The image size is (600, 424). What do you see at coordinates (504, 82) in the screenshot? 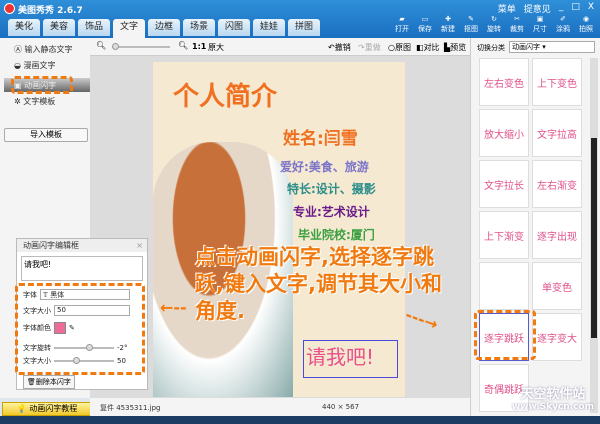
I see `effect-item: 左右变色` at bounding box center [504, 82].